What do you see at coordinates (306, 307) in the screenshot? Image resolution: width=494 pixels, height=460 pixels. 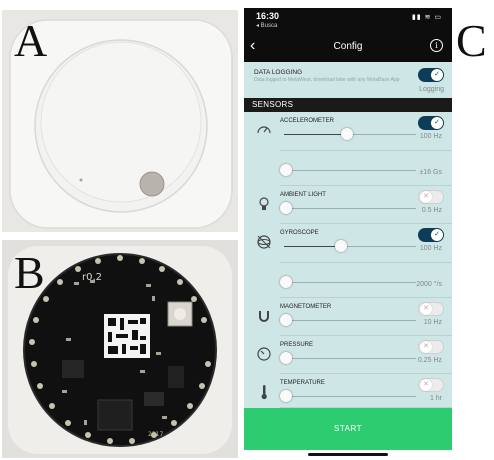 I see `sensor-name: MAGNETOMETER` at bounding box center [306, 307].